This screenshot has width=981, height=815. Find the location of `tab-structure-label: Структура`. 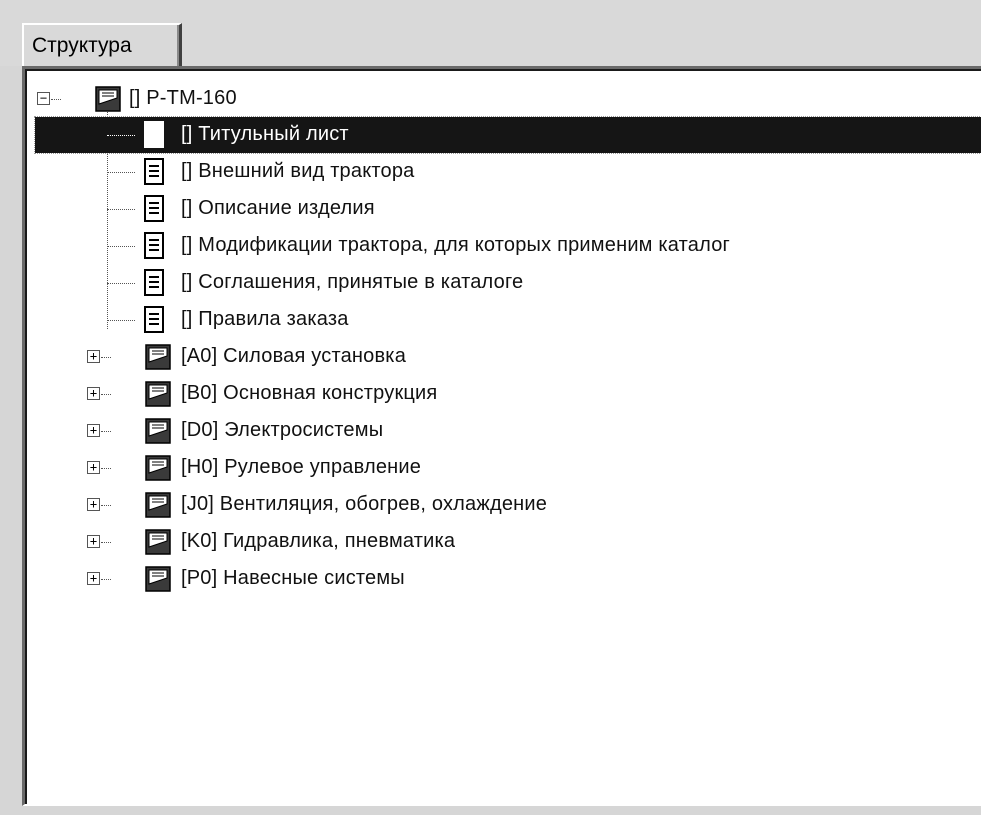

tab-structure-label: Структура is located at coordinates (82, 45).